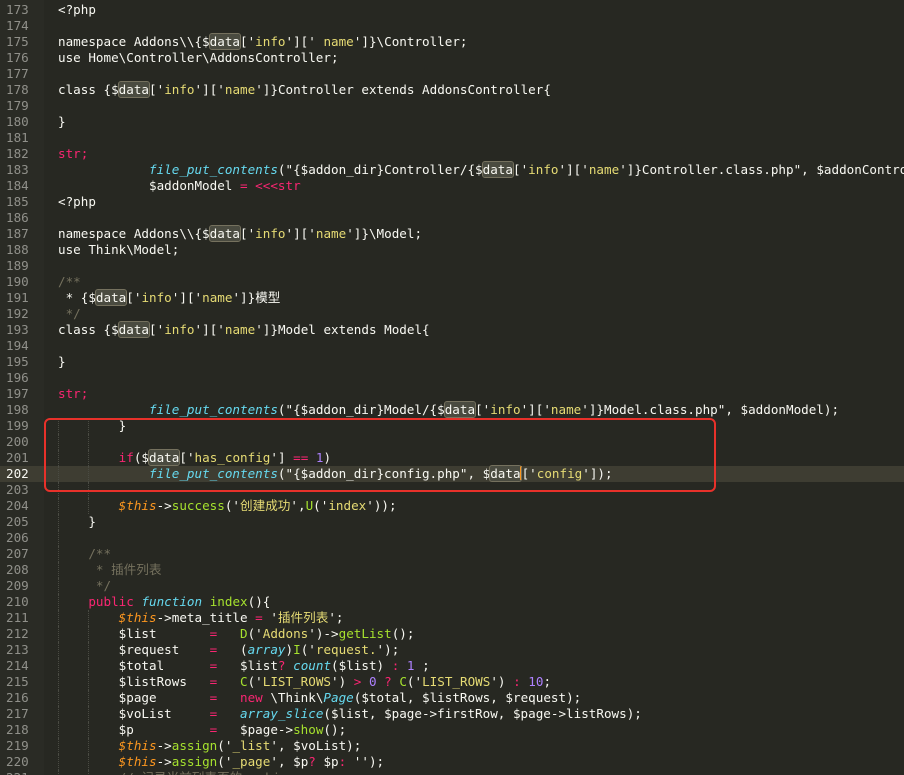 This screenshot has width=904, height=775. I want to click on code-line: 180}, so click(452, 122).